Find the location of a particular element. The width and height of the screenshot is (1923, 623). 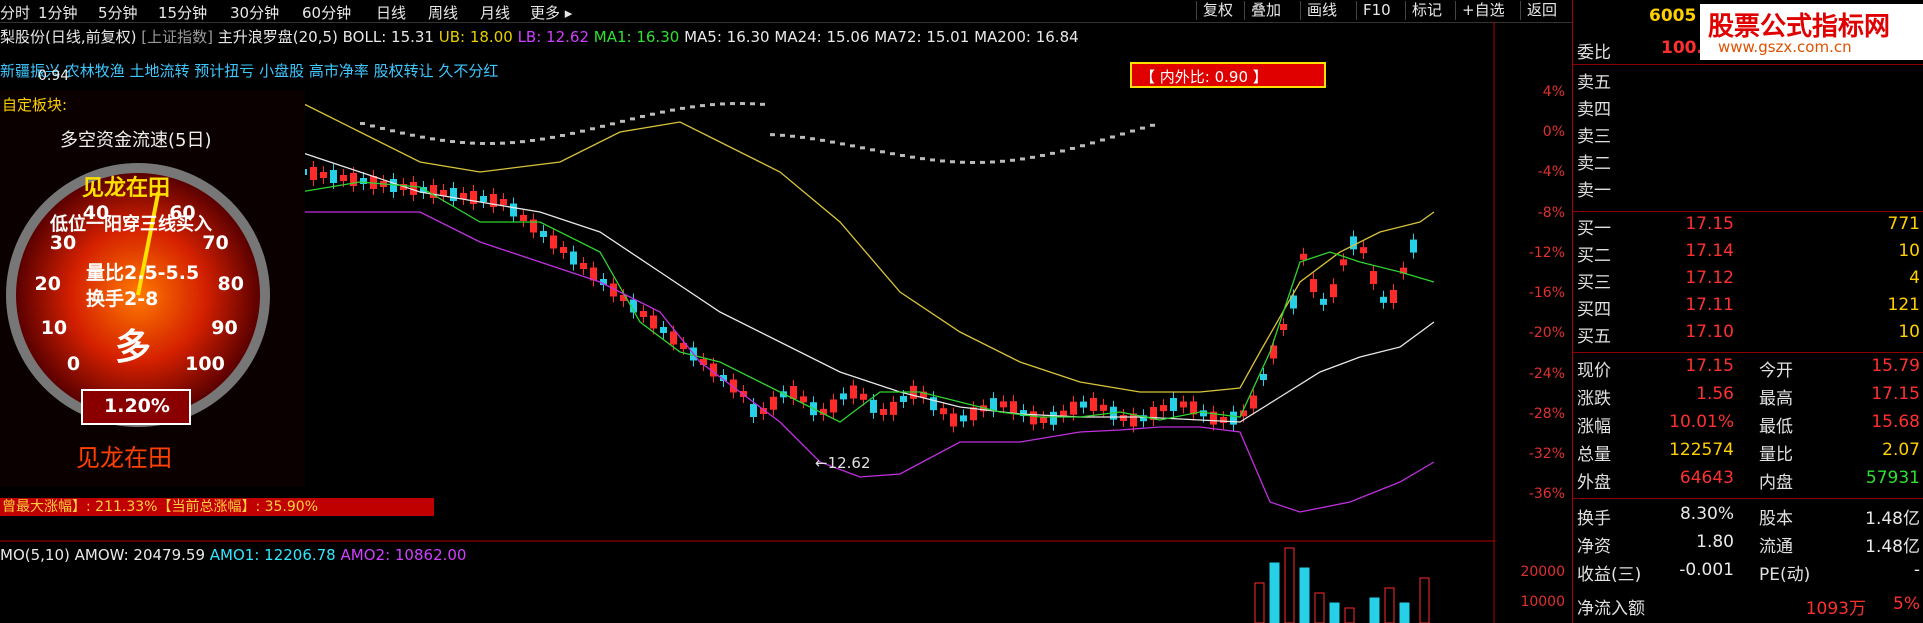

draw-line-button: 画线 is located at coordinates (1321, 10).